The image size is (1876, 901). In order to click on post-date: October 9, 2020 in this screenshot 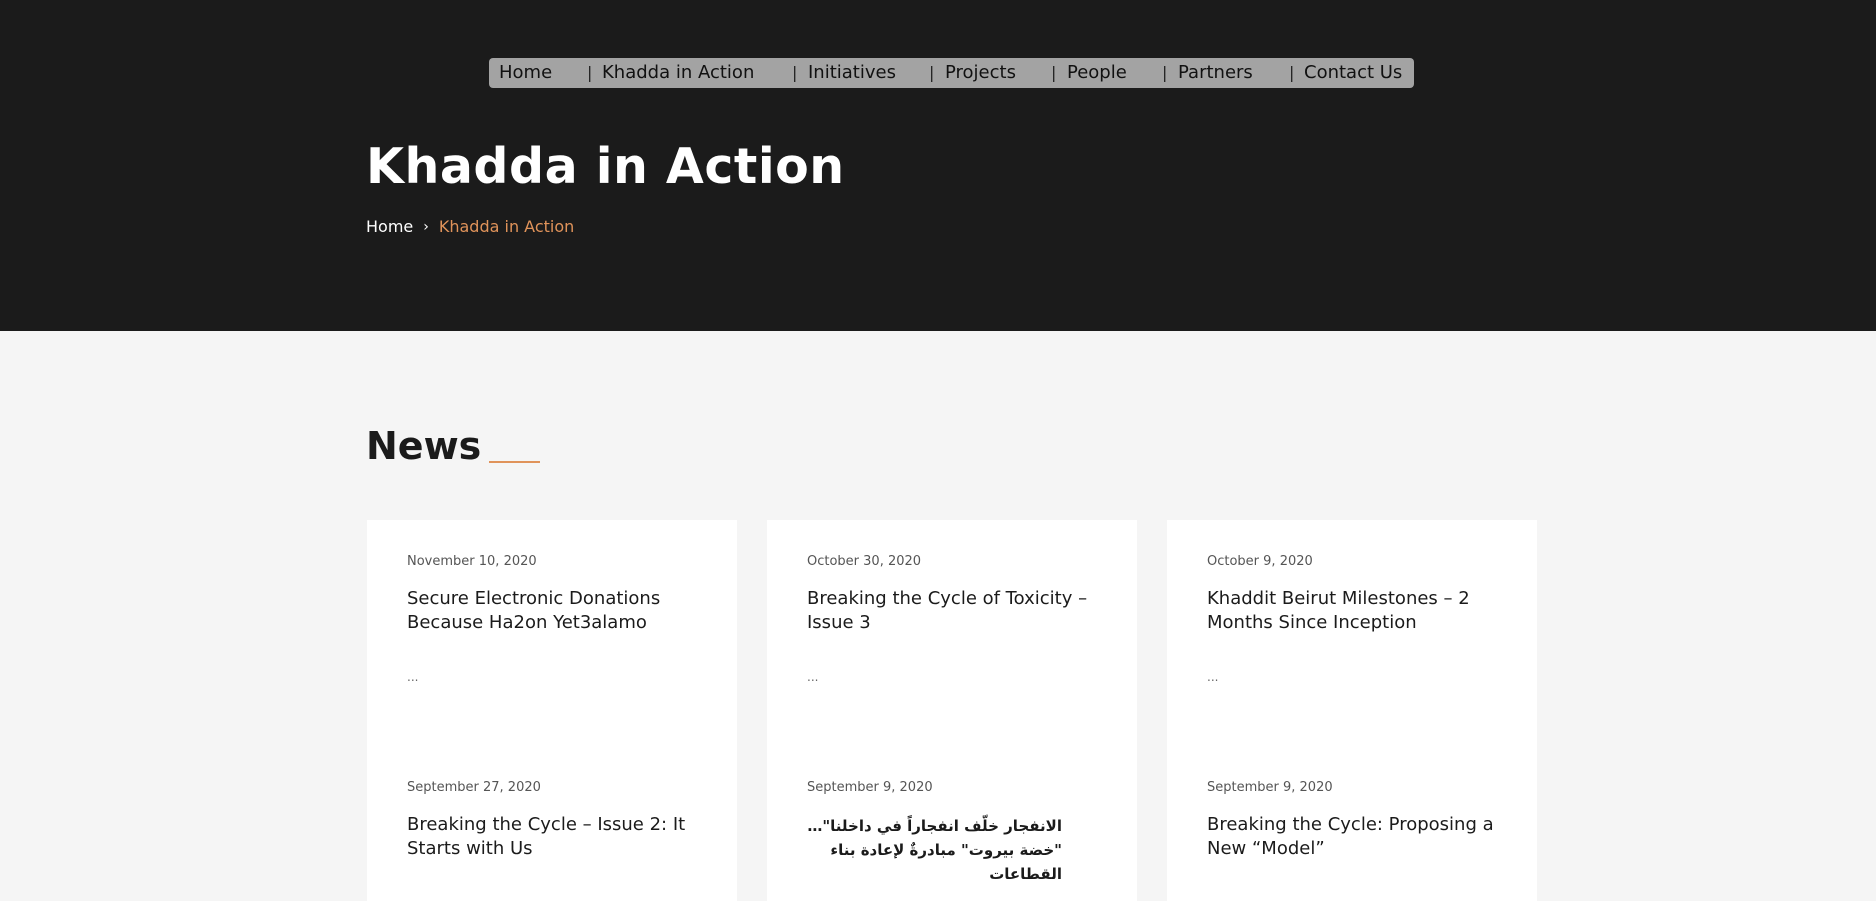, I will do `click(1260, 561)`.